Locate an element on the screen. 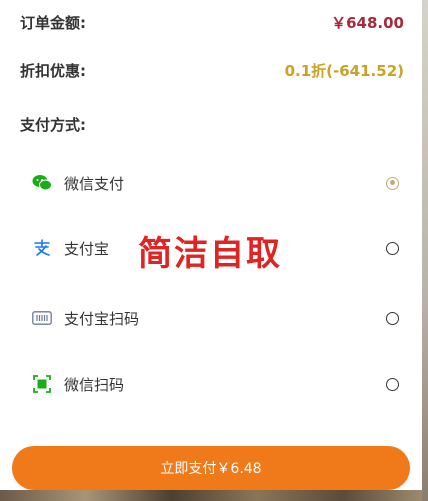  wechat-icon is located at coordinates (42, 183).